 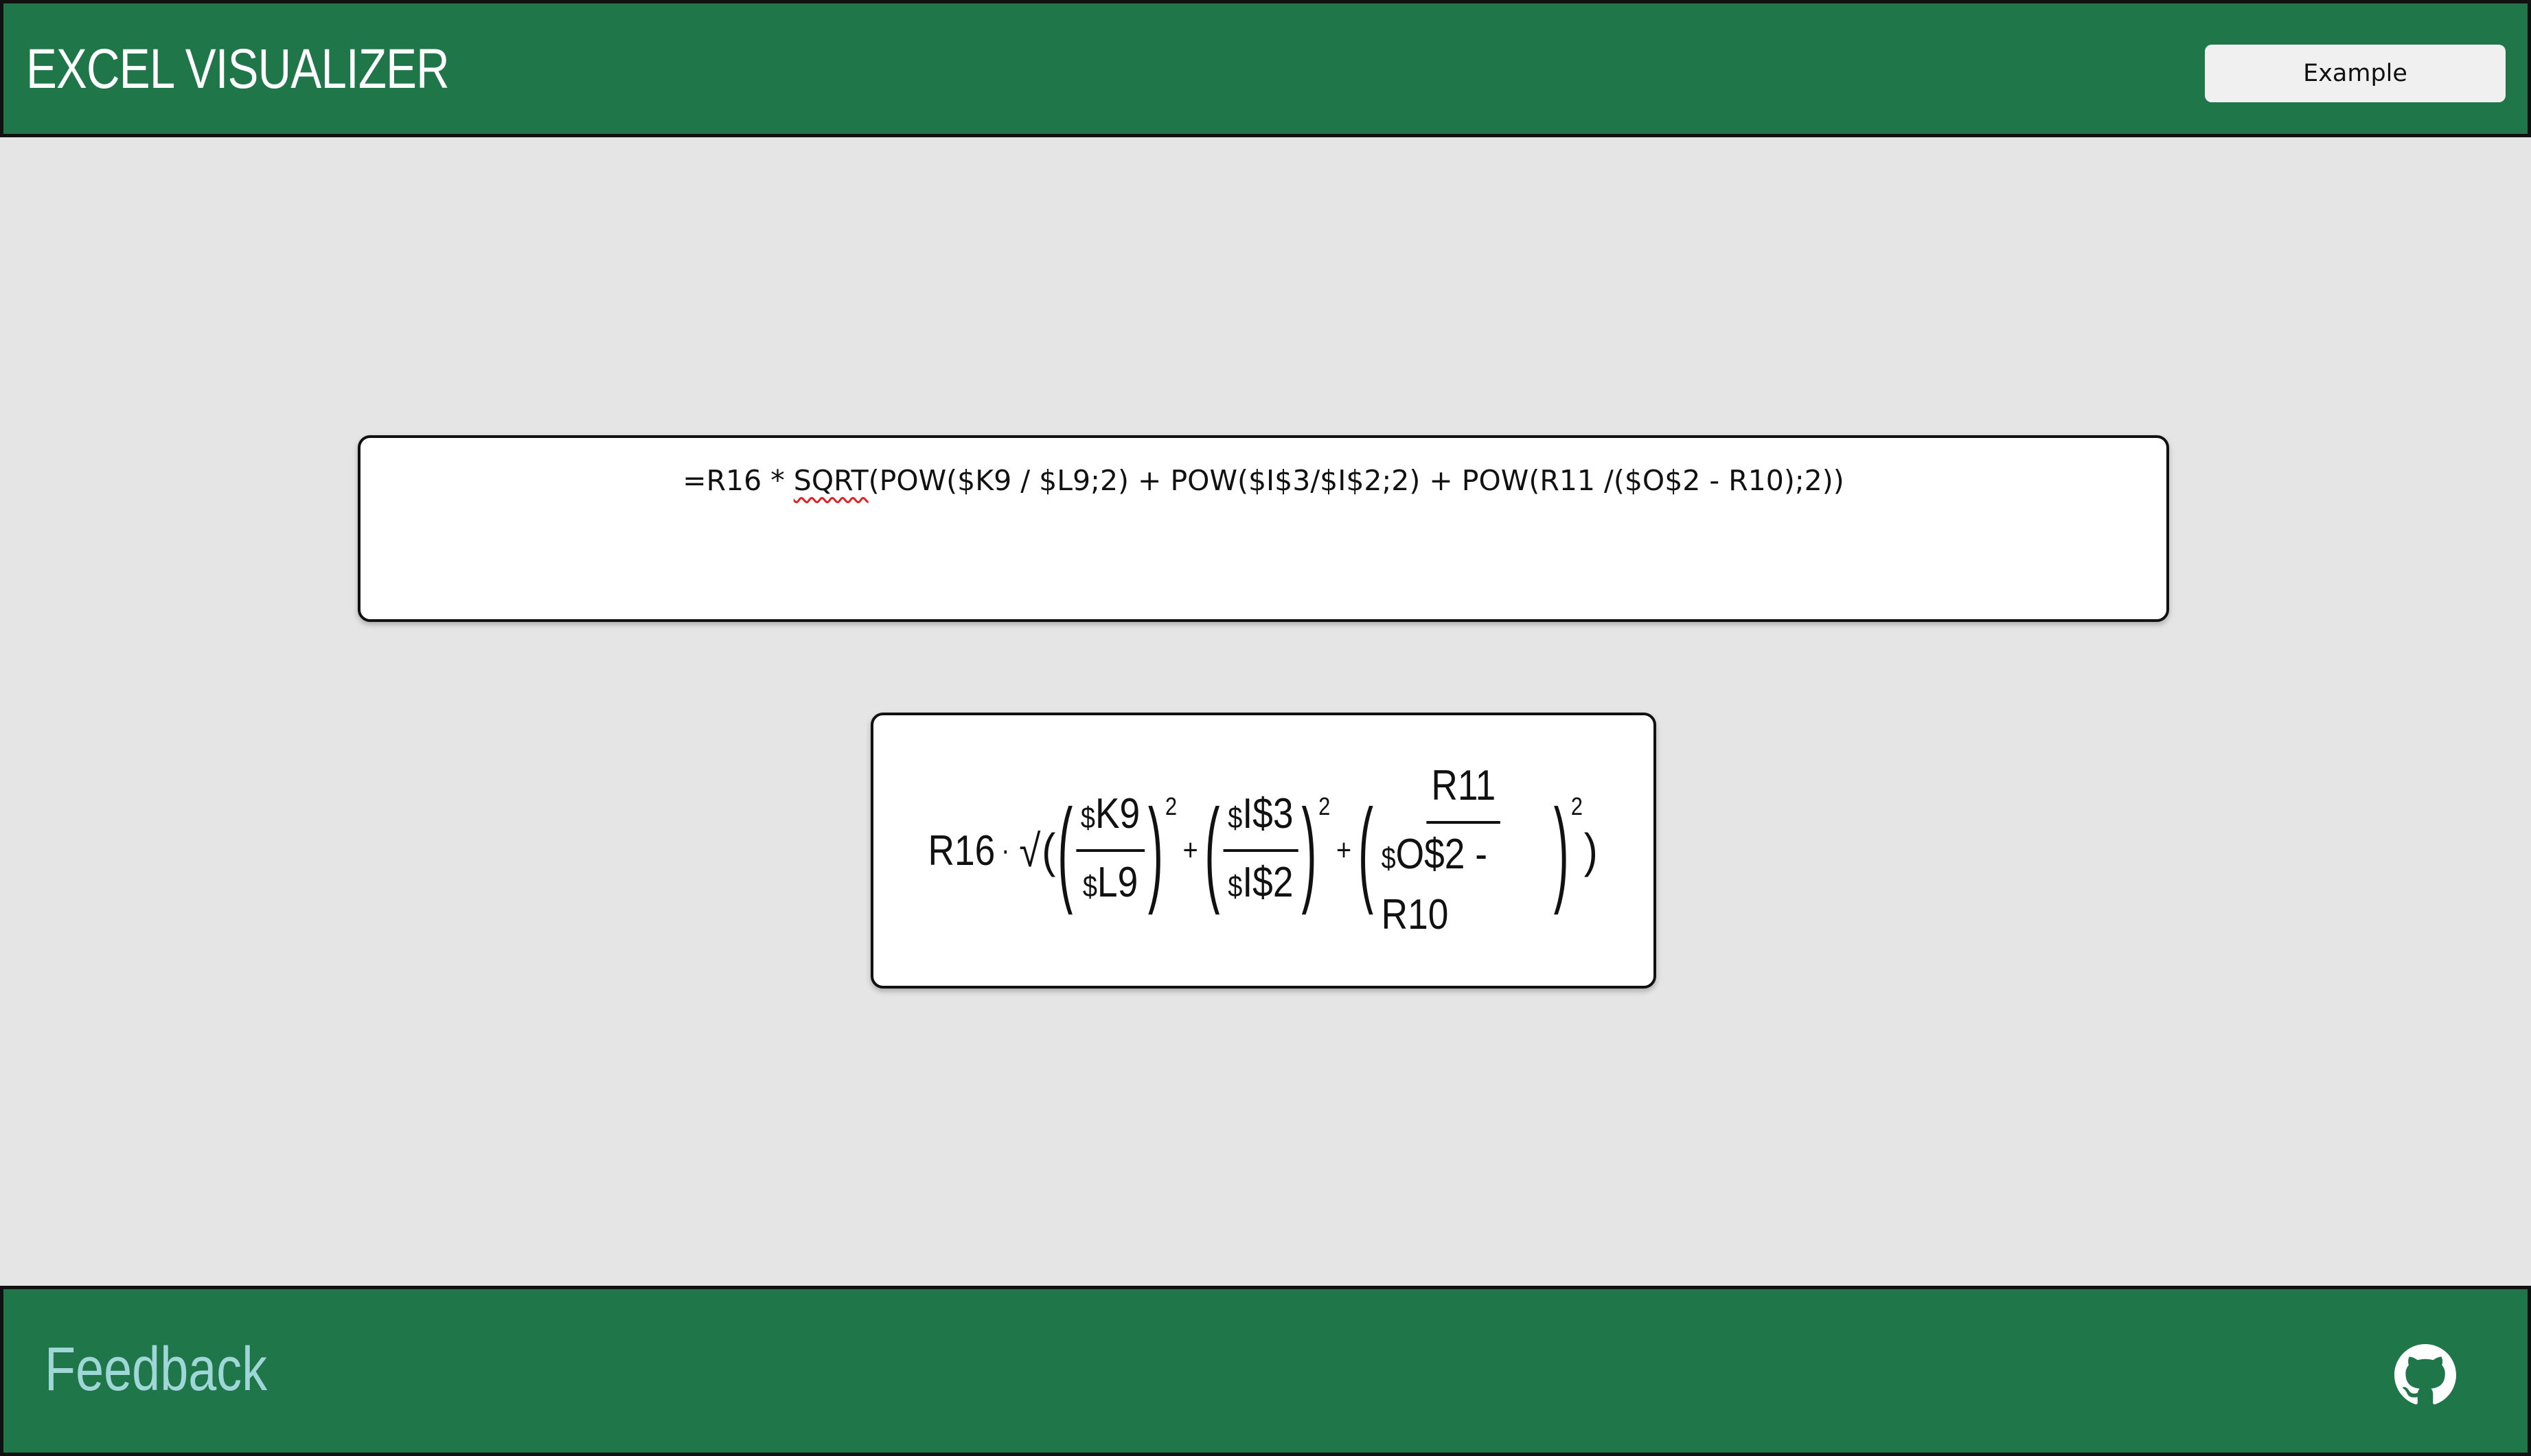 I want to click on fraction-denominator: $L9, so click(x=1110, y=882).